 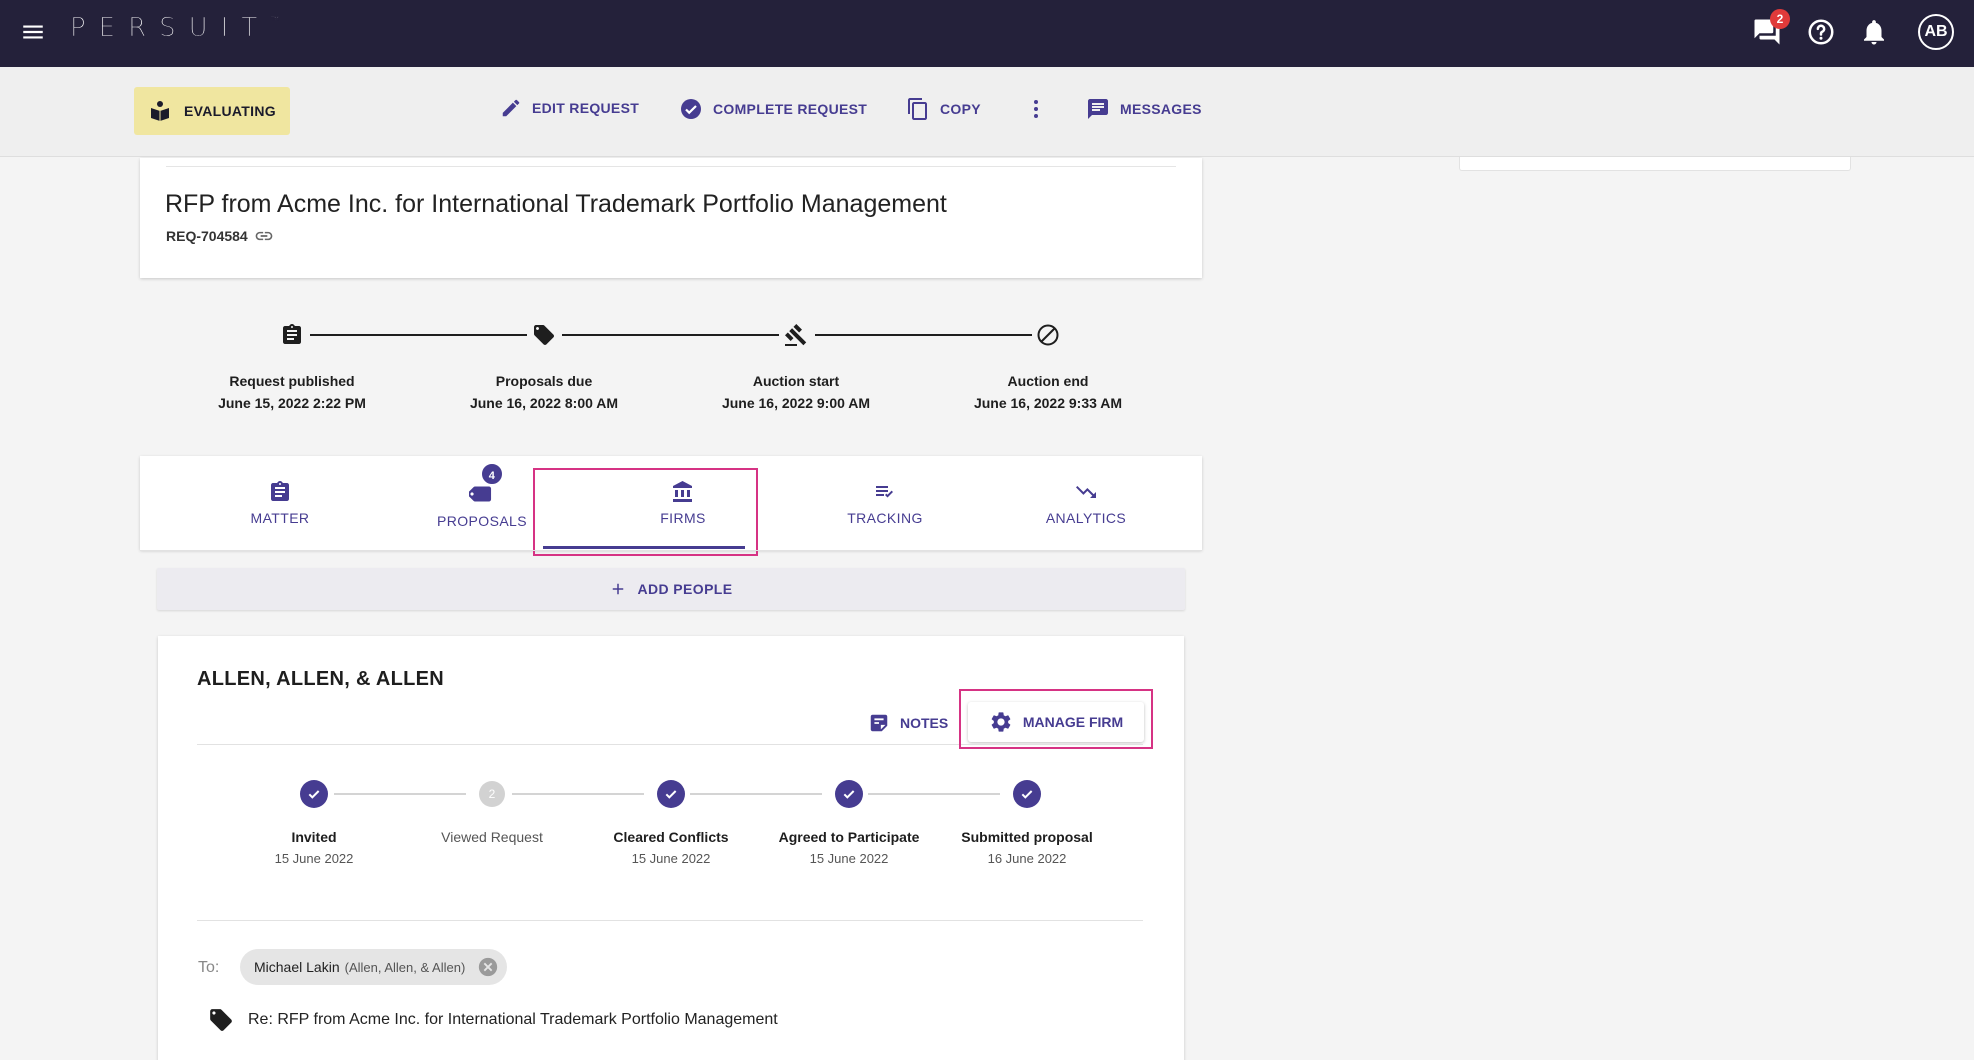 I want to click on tab-matter: MATTER, so click(x=280, y=503).